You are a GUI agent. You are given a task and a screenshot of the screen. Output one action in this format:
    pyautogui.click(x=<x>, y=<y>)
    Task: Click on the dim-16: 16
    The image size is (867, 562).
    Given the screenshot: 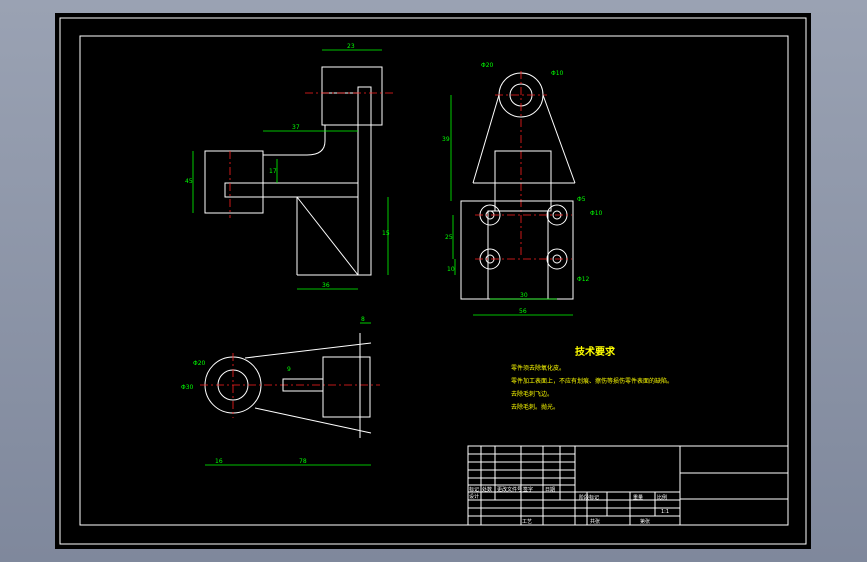 What is the action you would take?
    pyautogui.click(x=219, y=461)
    